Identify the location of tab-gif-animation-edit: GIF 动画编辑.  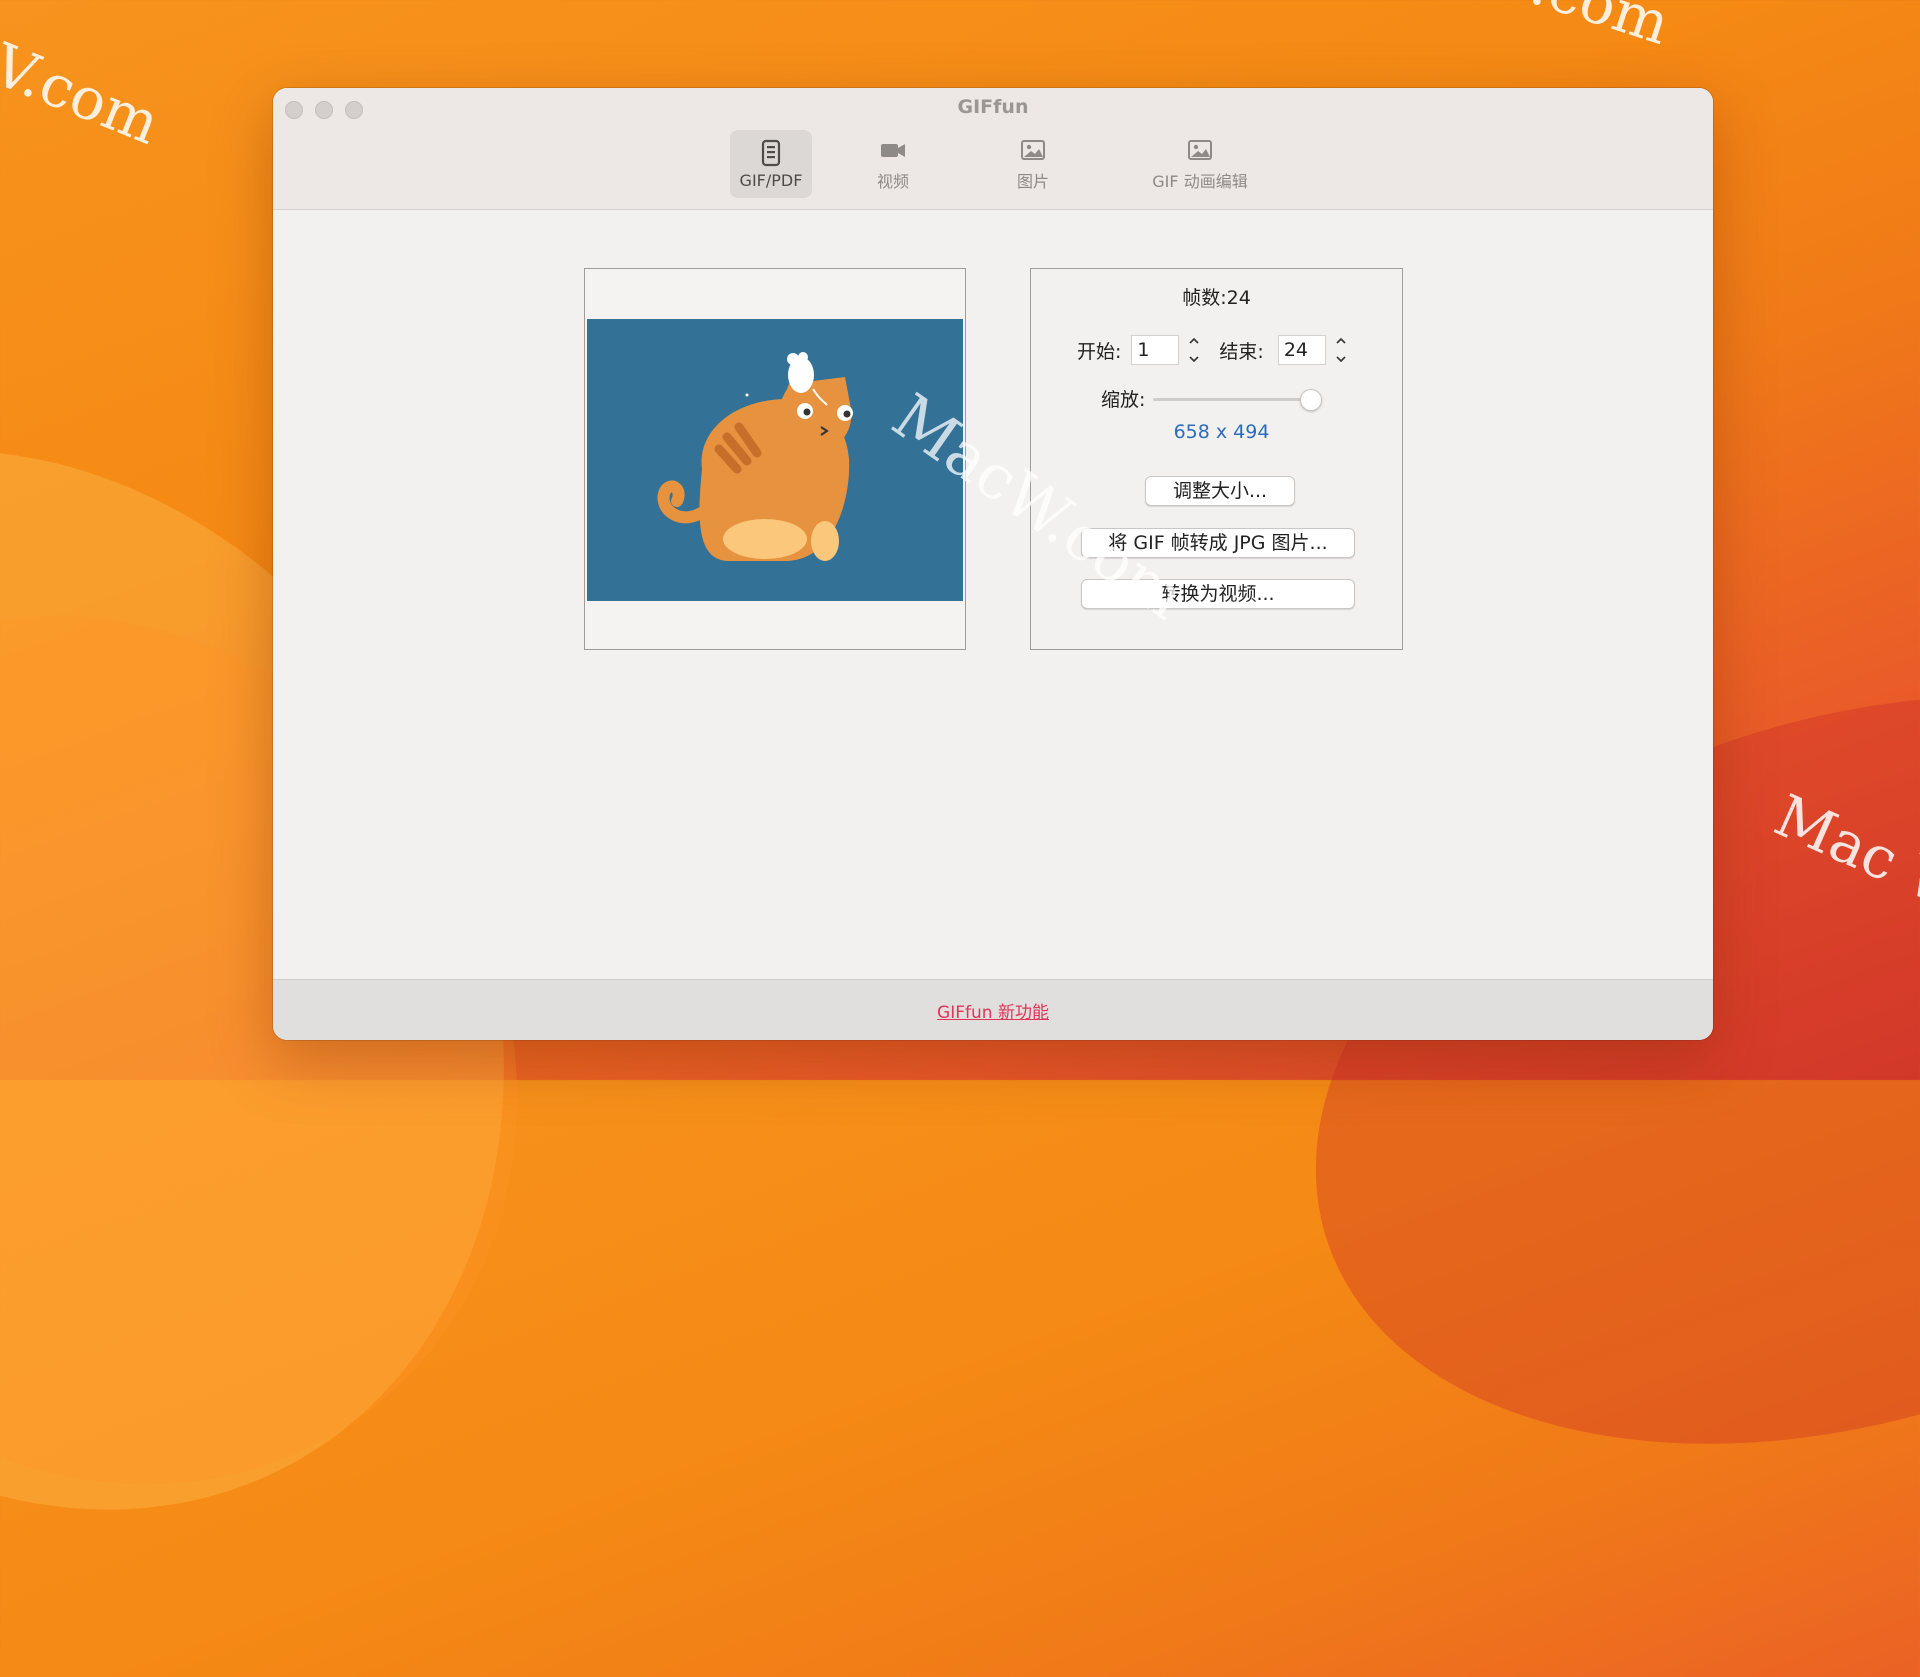
(1200, 164).